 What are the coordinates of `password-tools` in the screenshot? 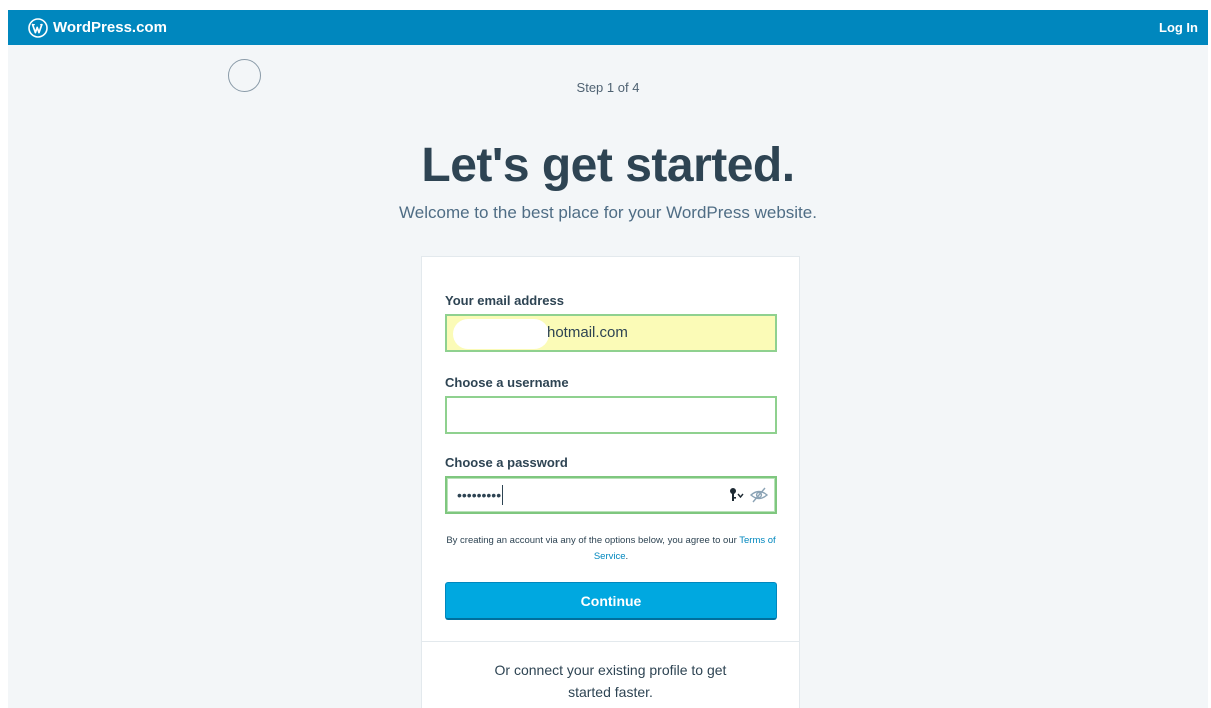 It's located at (748, 495).